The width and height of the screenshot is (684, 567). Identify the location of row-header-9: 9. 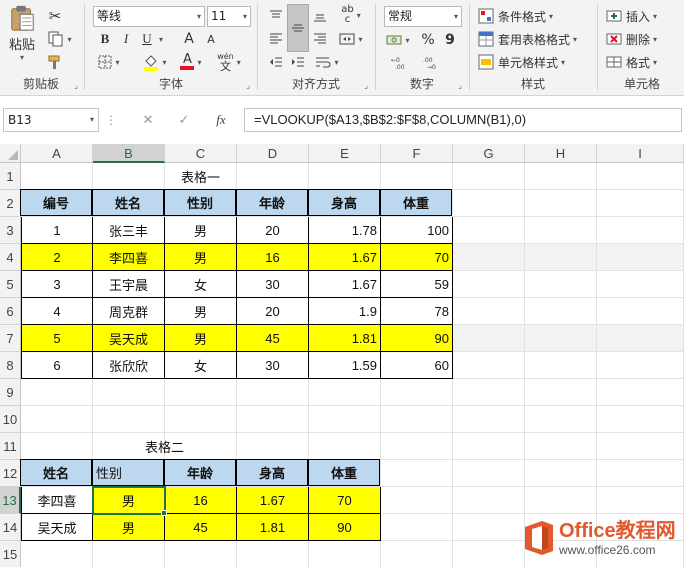
(10, 392).